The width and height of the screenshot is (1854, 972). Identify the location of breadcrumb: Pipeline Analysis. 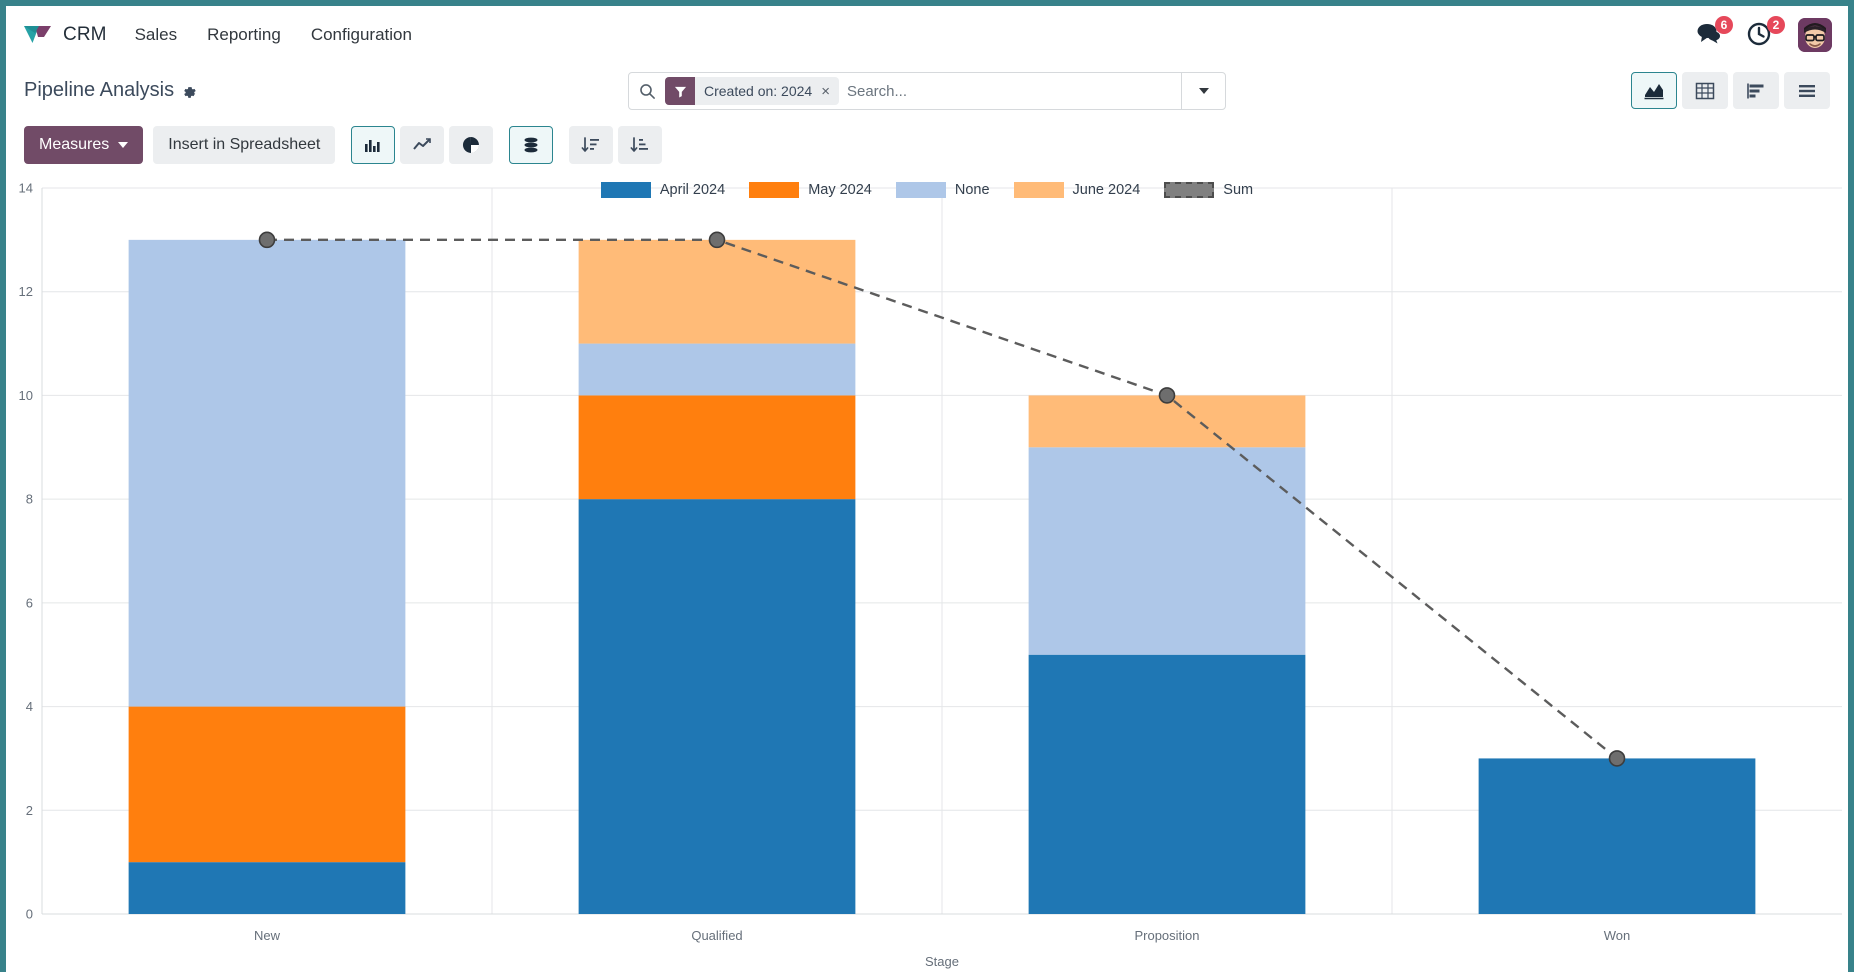
(110, 90).